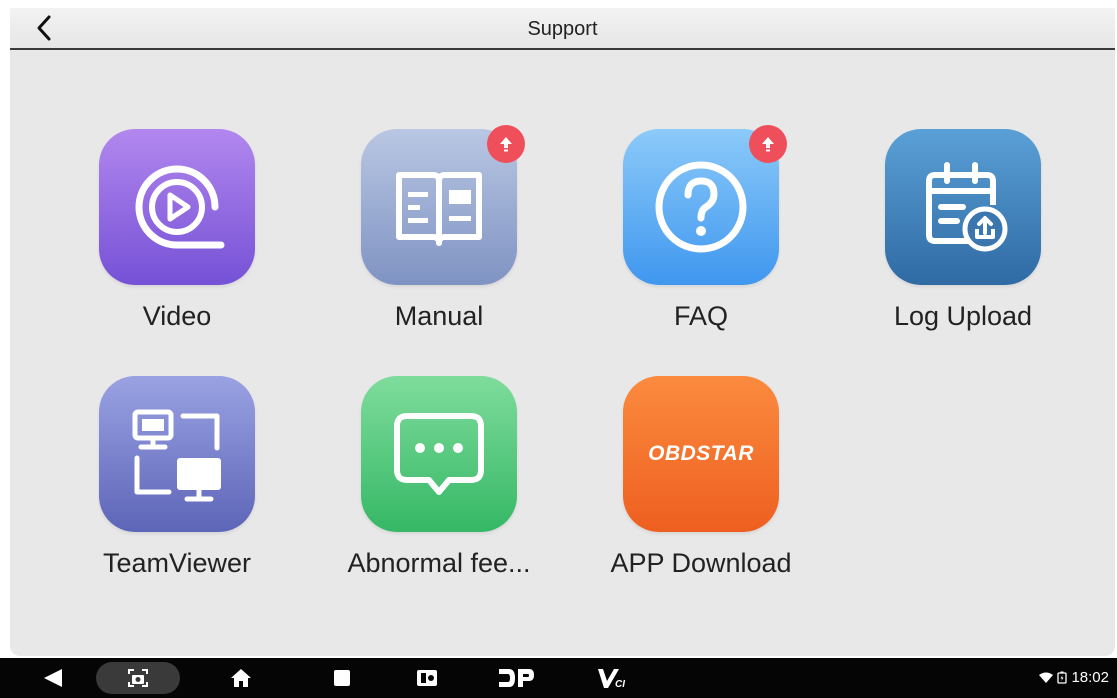  What do you see at coordinates (180, 207) in the screenshot?
I see `play-circle-icon` at bounding box center [180, 207].